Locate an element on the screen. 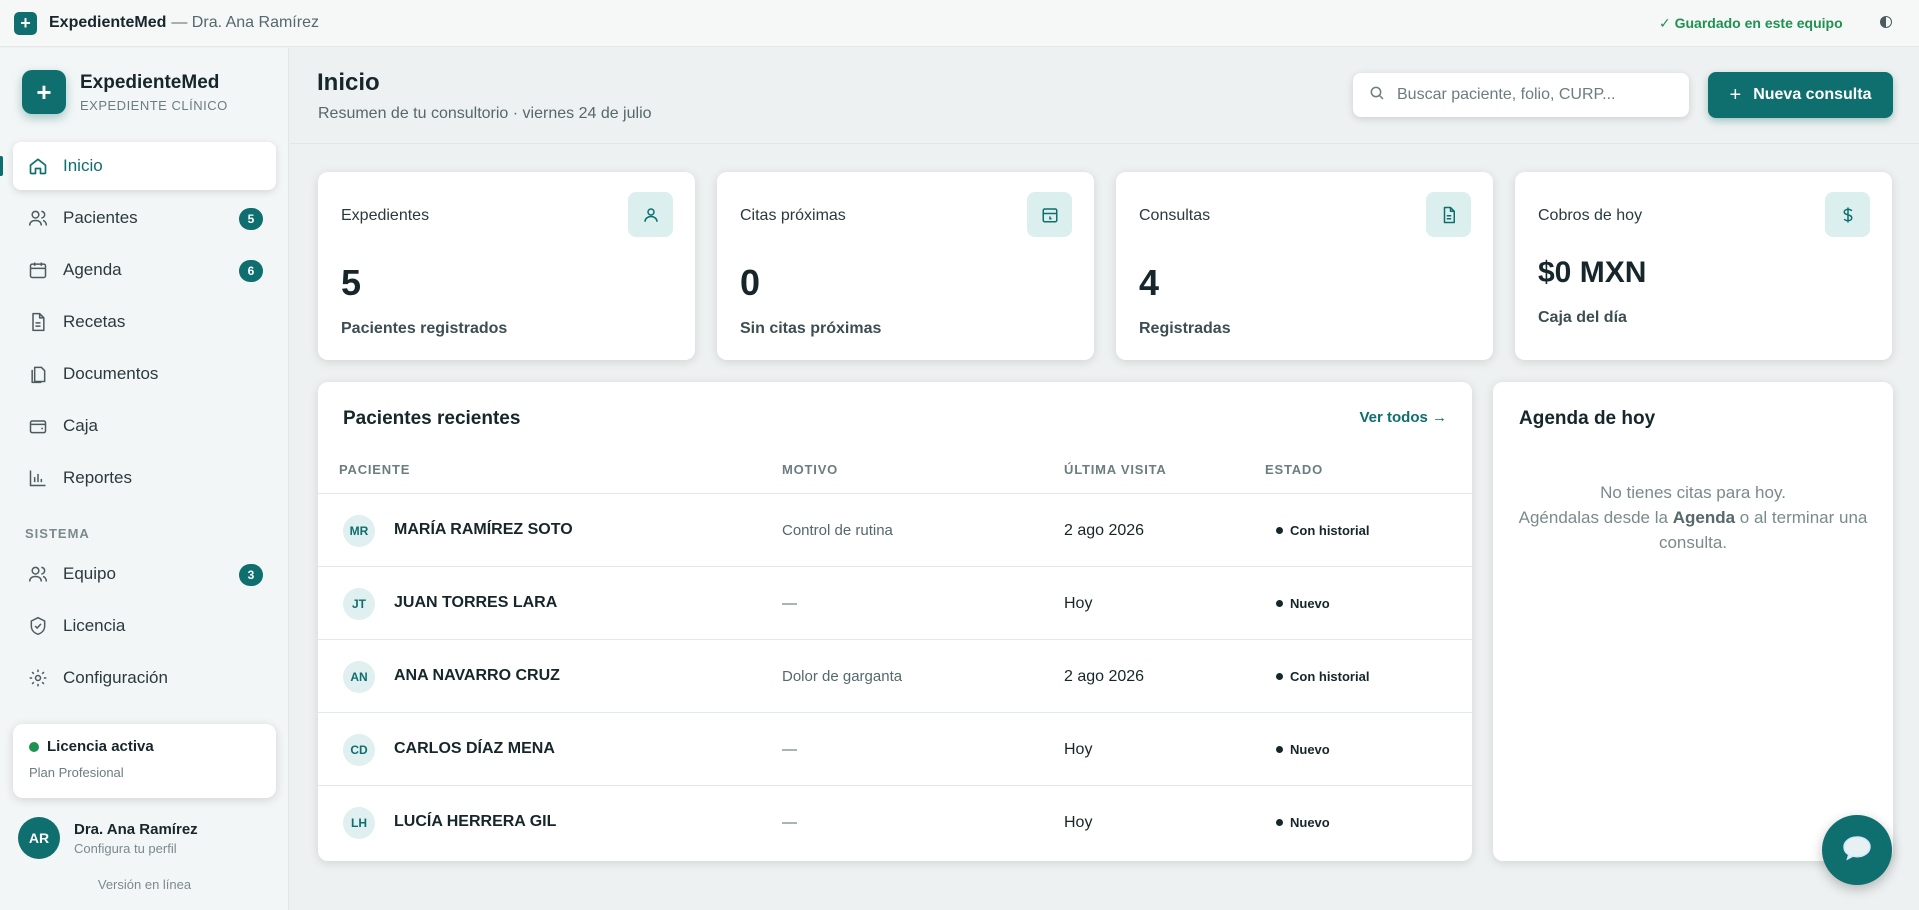 The width and height of the screenshot is (1919, 910). user-name: Dra. Ana Ramírez is located at coordinates (136, 829).